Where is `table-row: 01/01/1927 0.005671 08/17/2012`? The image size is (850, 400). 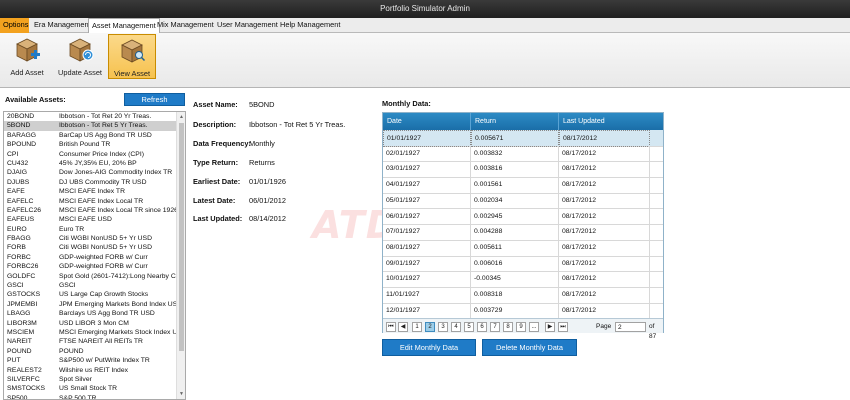 table-row: 01/01/1927 0.005671 08/17/2012 is located at coordinates (523, 138).